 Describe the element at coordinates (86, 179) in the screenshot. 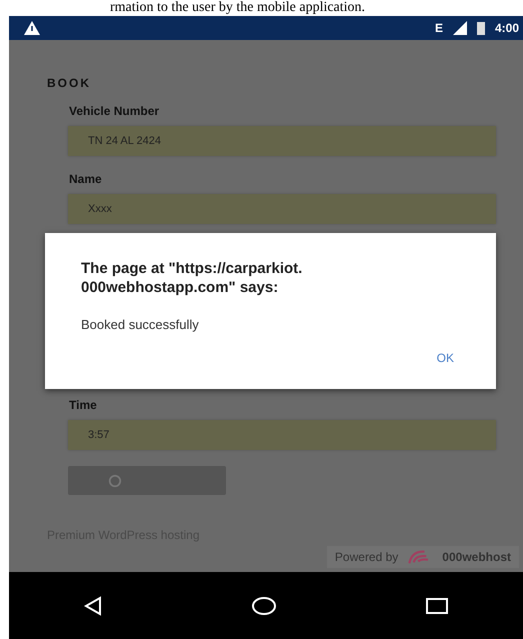

I see `field-label: Name` at that location.